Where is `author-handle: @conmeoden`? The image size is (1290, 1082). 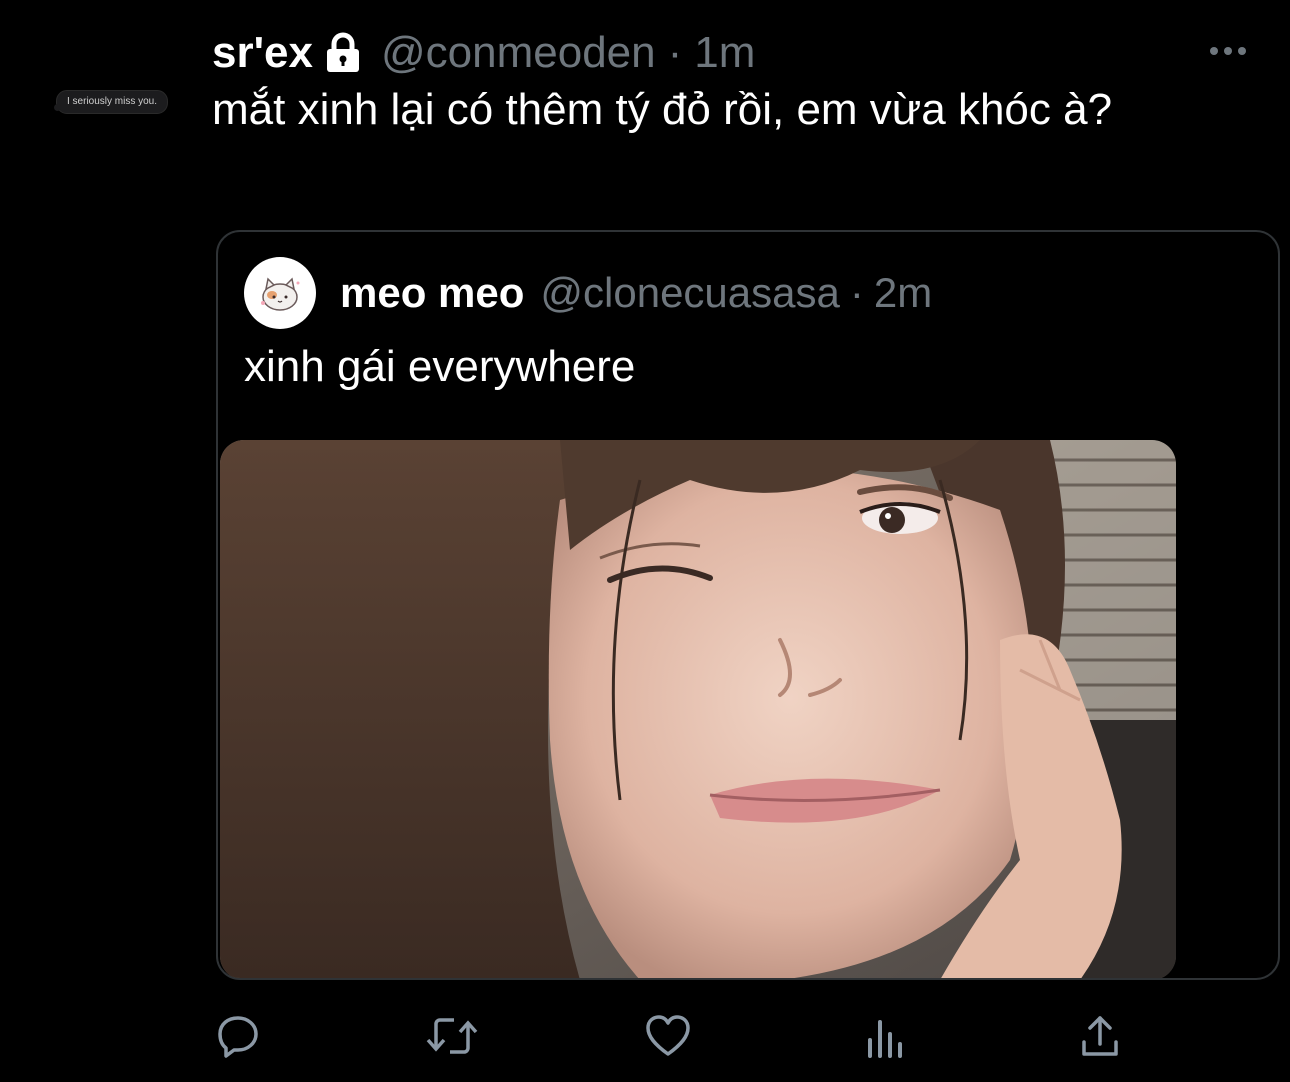
author-handle: @conmeoden is located at coordinates (518, 53).